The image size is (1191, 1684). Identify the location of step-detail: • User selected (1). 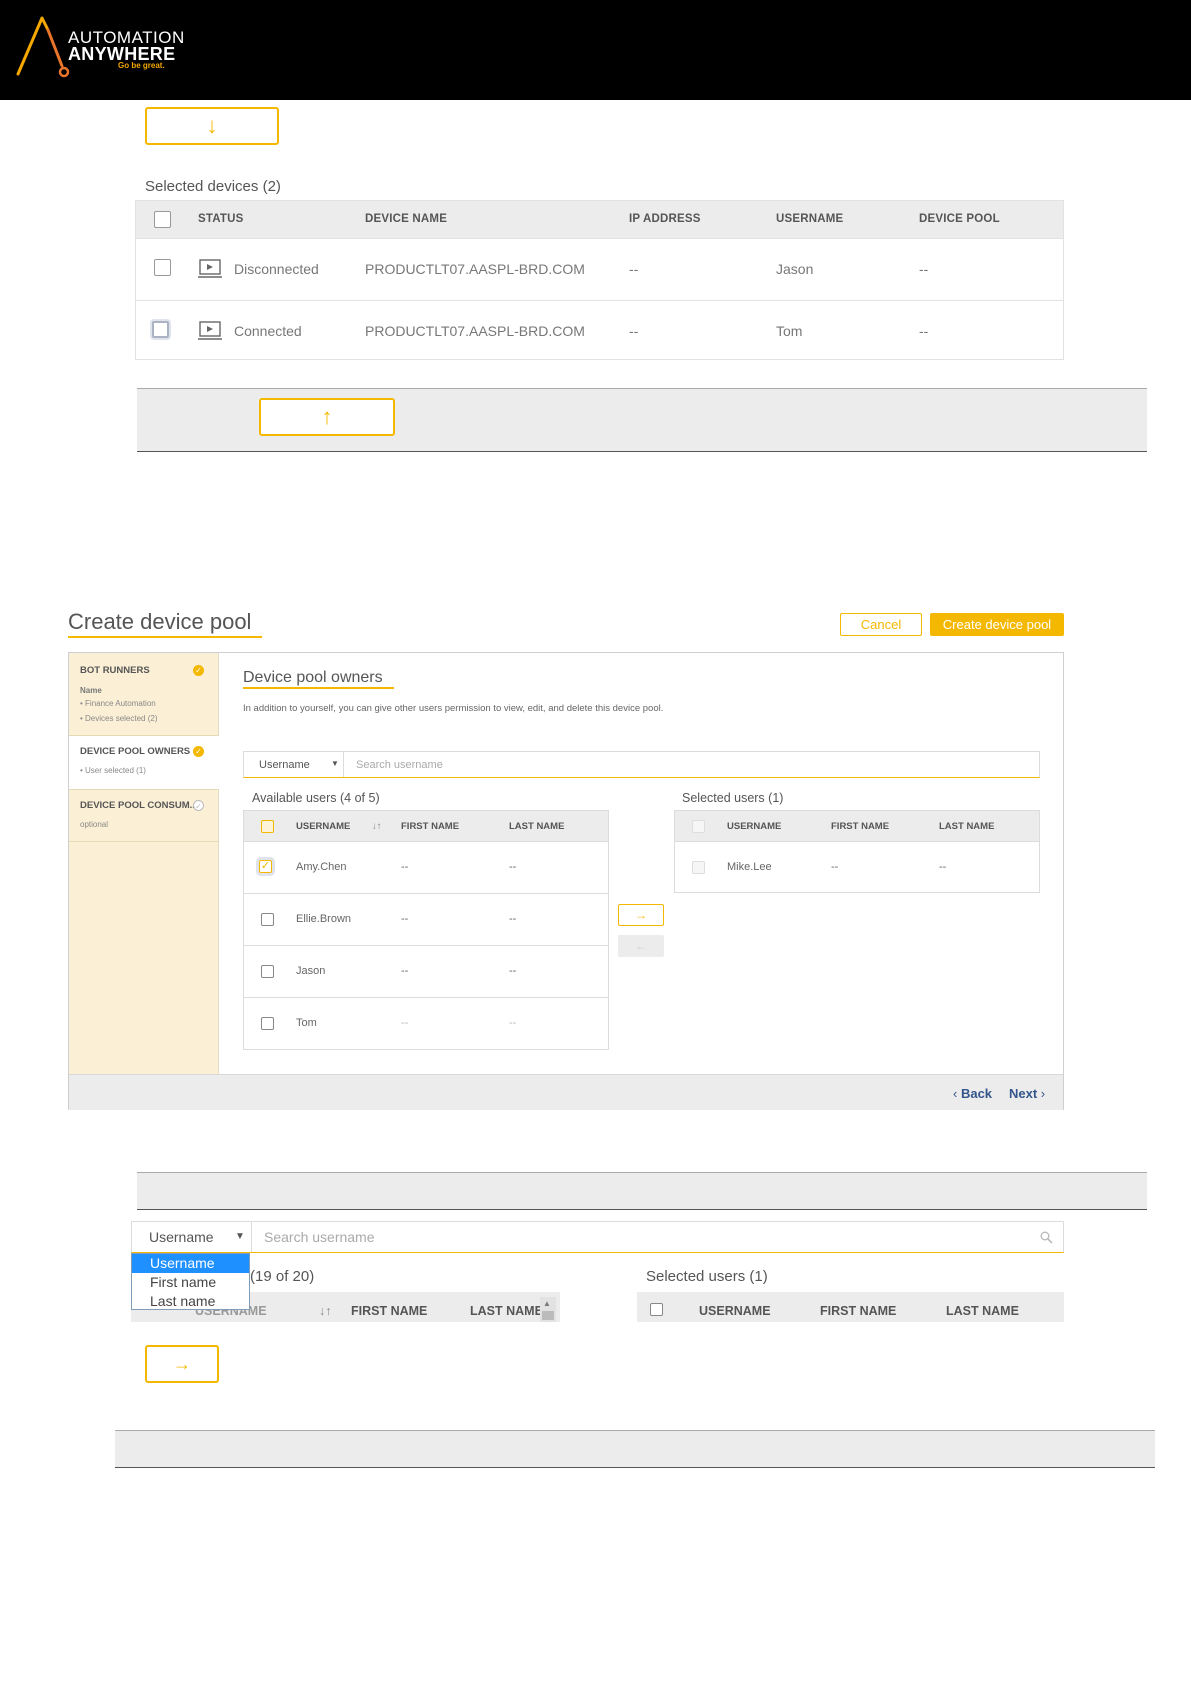
(113, 770).